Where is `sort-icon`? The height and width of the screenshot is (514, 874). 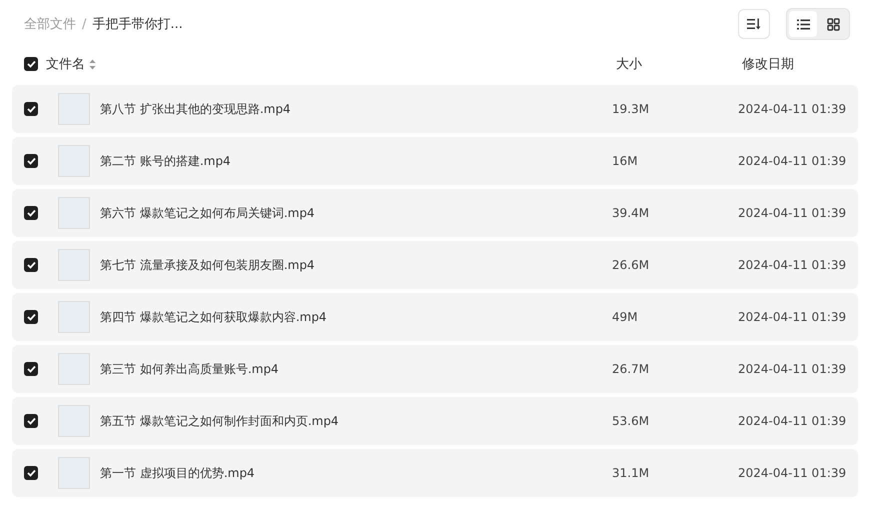
sort-icon is located at coordinates (754, 24).